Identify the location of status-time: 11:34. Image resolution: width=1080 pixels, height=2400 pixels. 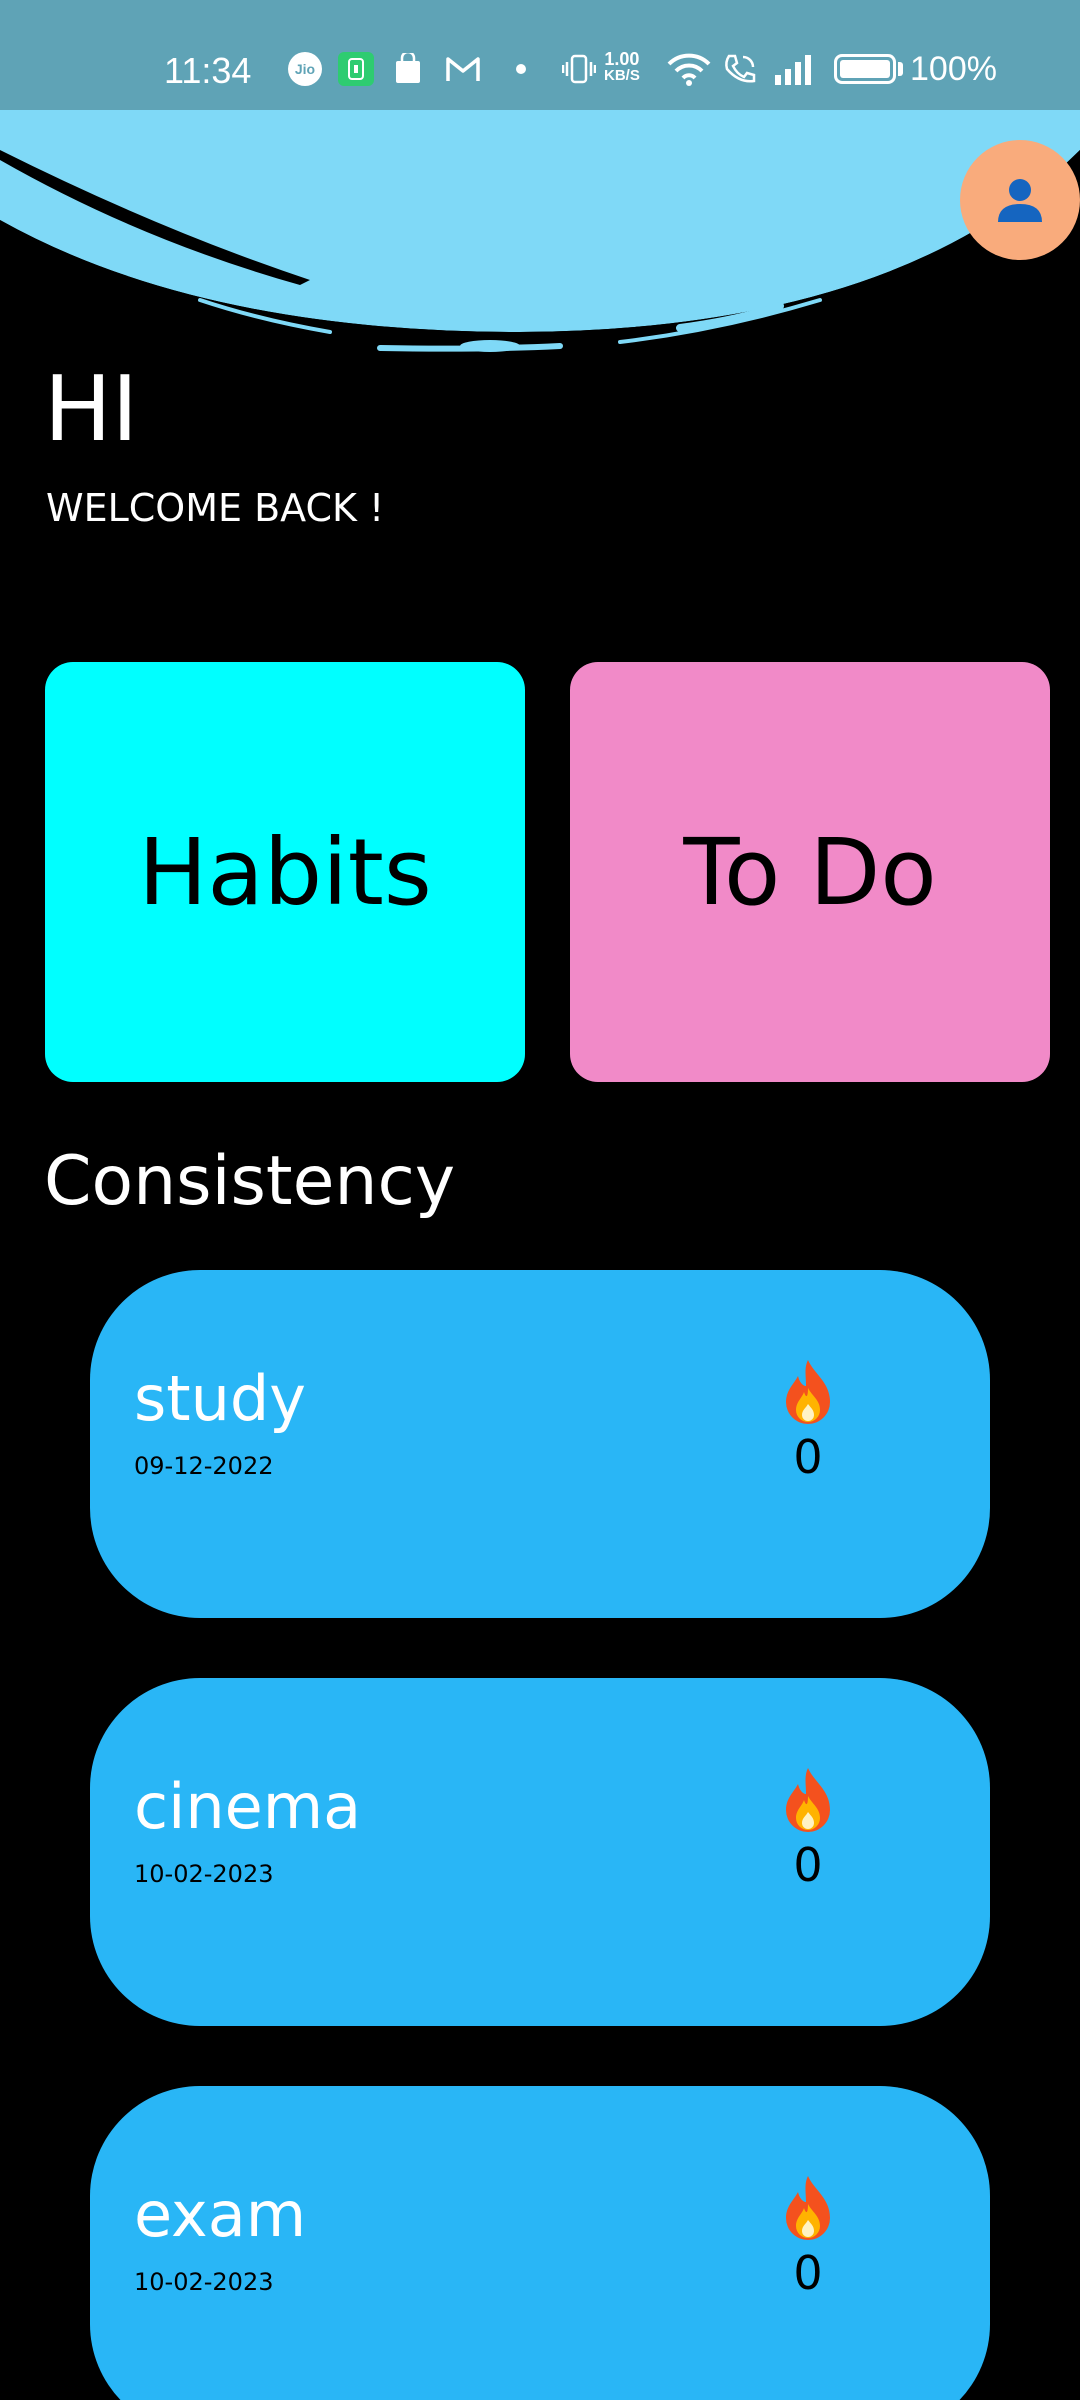
(208, 70).